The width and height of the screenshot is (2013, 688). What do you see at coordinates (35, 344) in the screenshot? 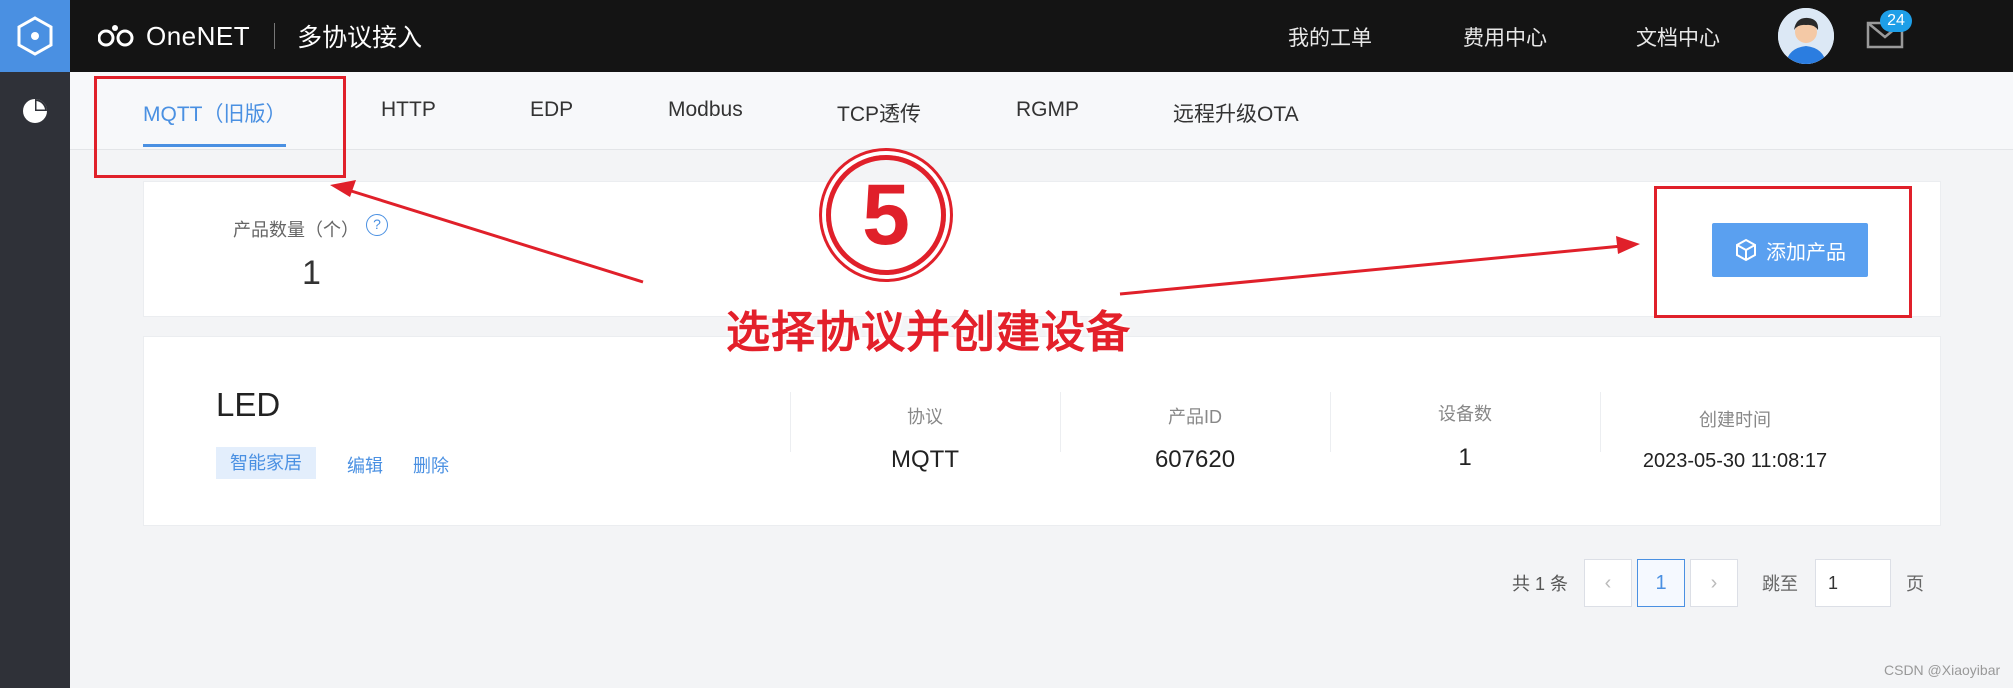
I see `left-sidebar` at bounding box center [35, 344].